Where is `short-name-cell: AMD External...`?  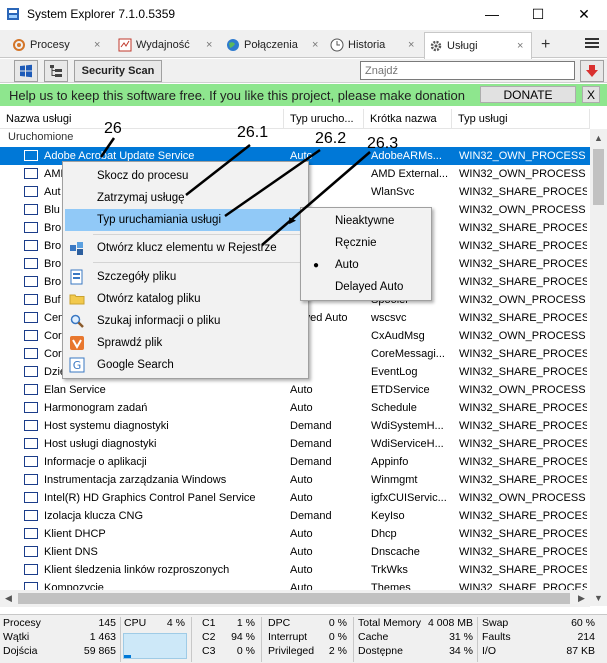
short-name-cell: AMD External... is located at coordinates (410, 174).